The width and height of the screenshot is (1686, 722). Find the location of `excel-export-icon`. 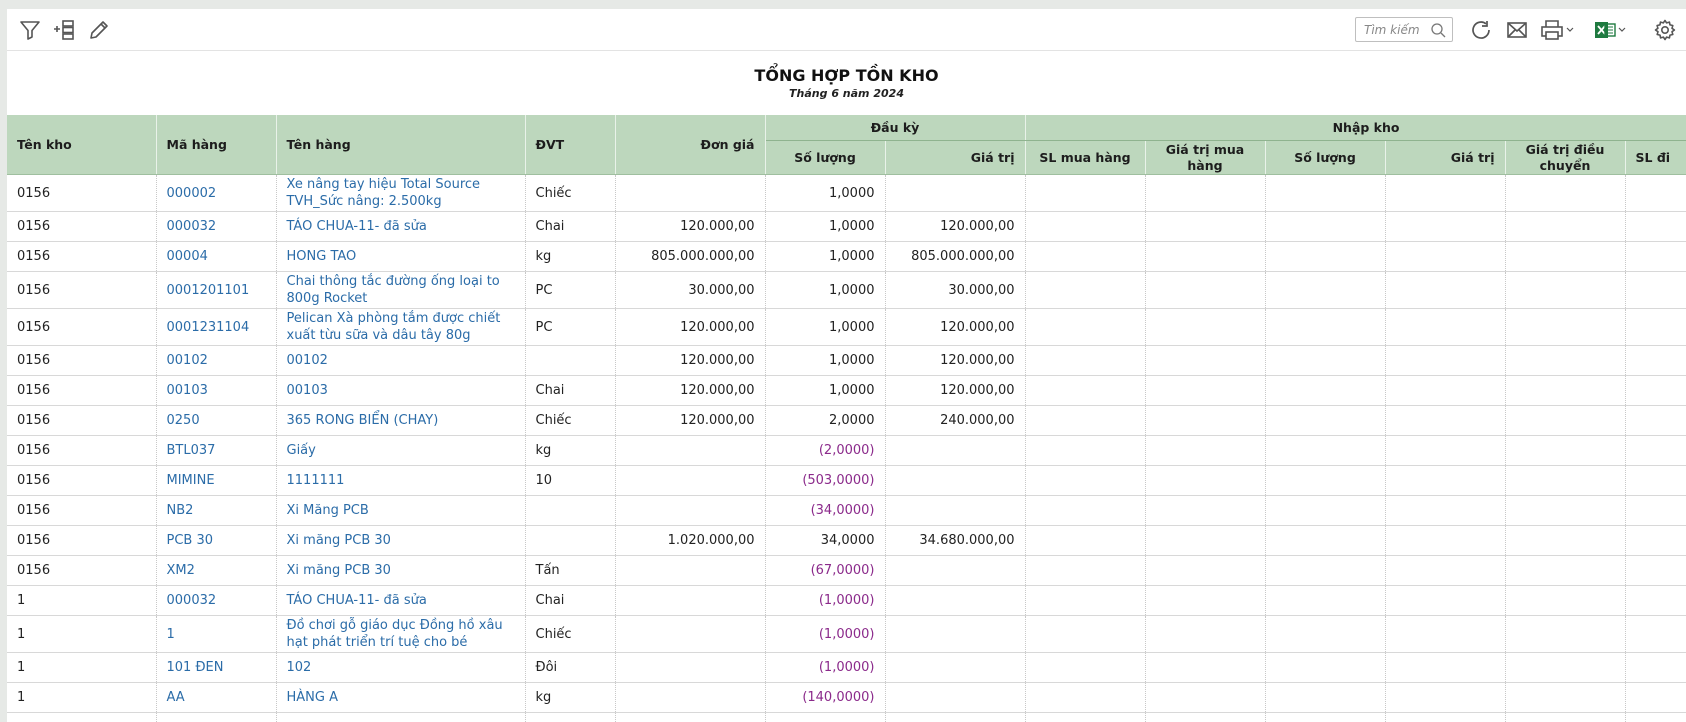

excel-export-icon is located at coordinates (1611, 30).